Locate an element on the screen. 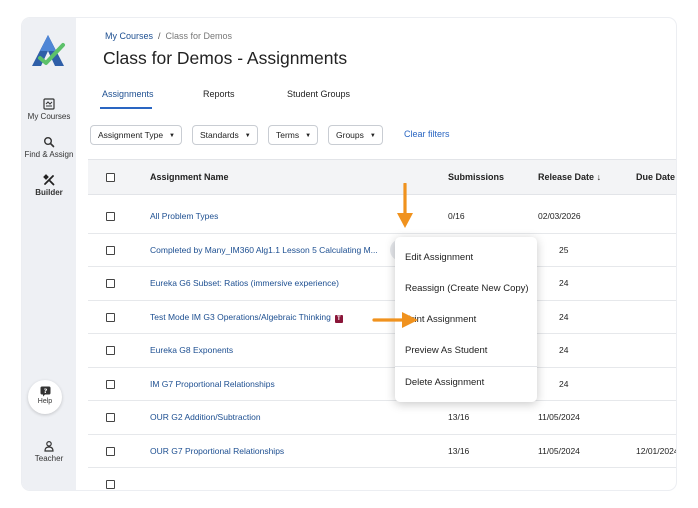  breadcrumb-current: Class for Demos is located at coordinates (199, 36).